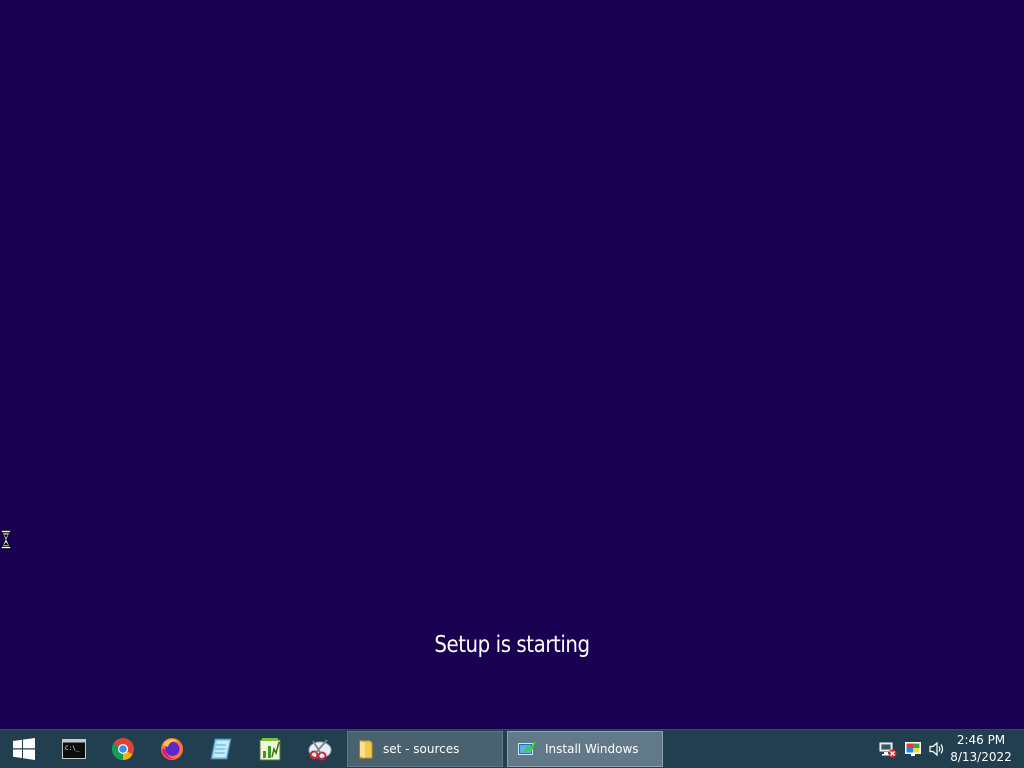 Image resolution: width=1024 pixels, height=768 pixels. I want to click on snipping-tool-icon, so click(320, 750).